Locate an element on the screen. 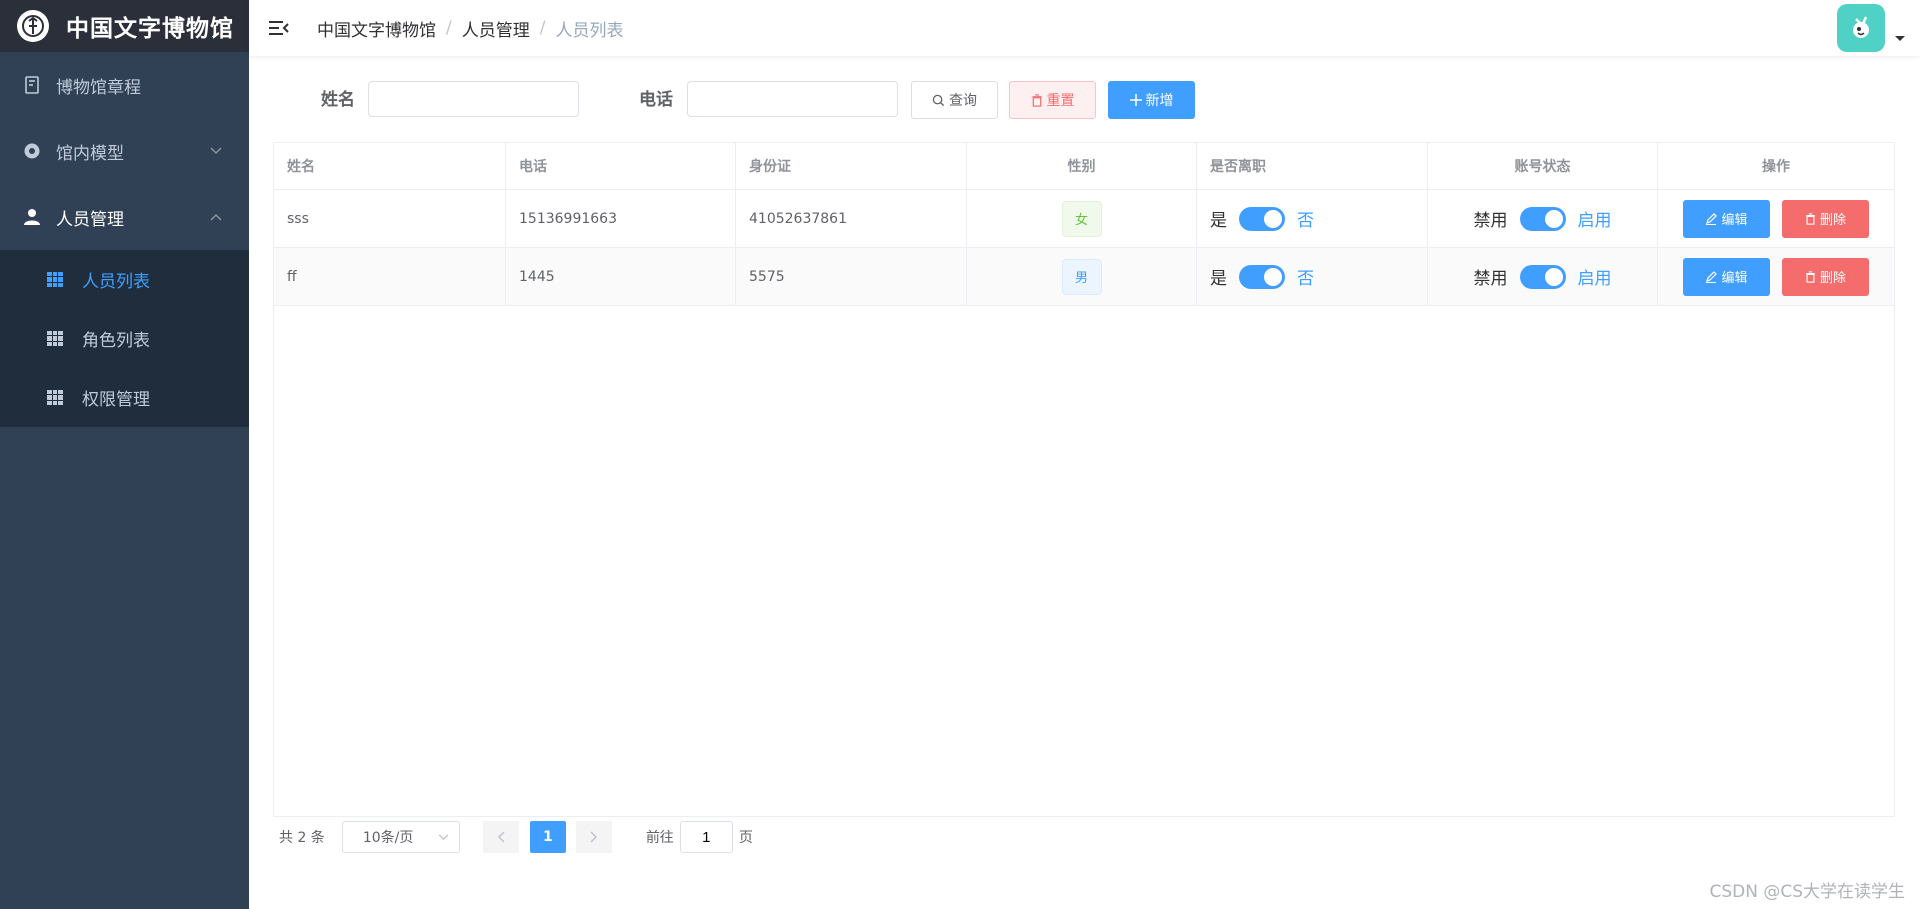 The width and height of the screenshot is (1920, 909). sidebar-item-label: 馆内模型 is located at coordinates (90, 153).